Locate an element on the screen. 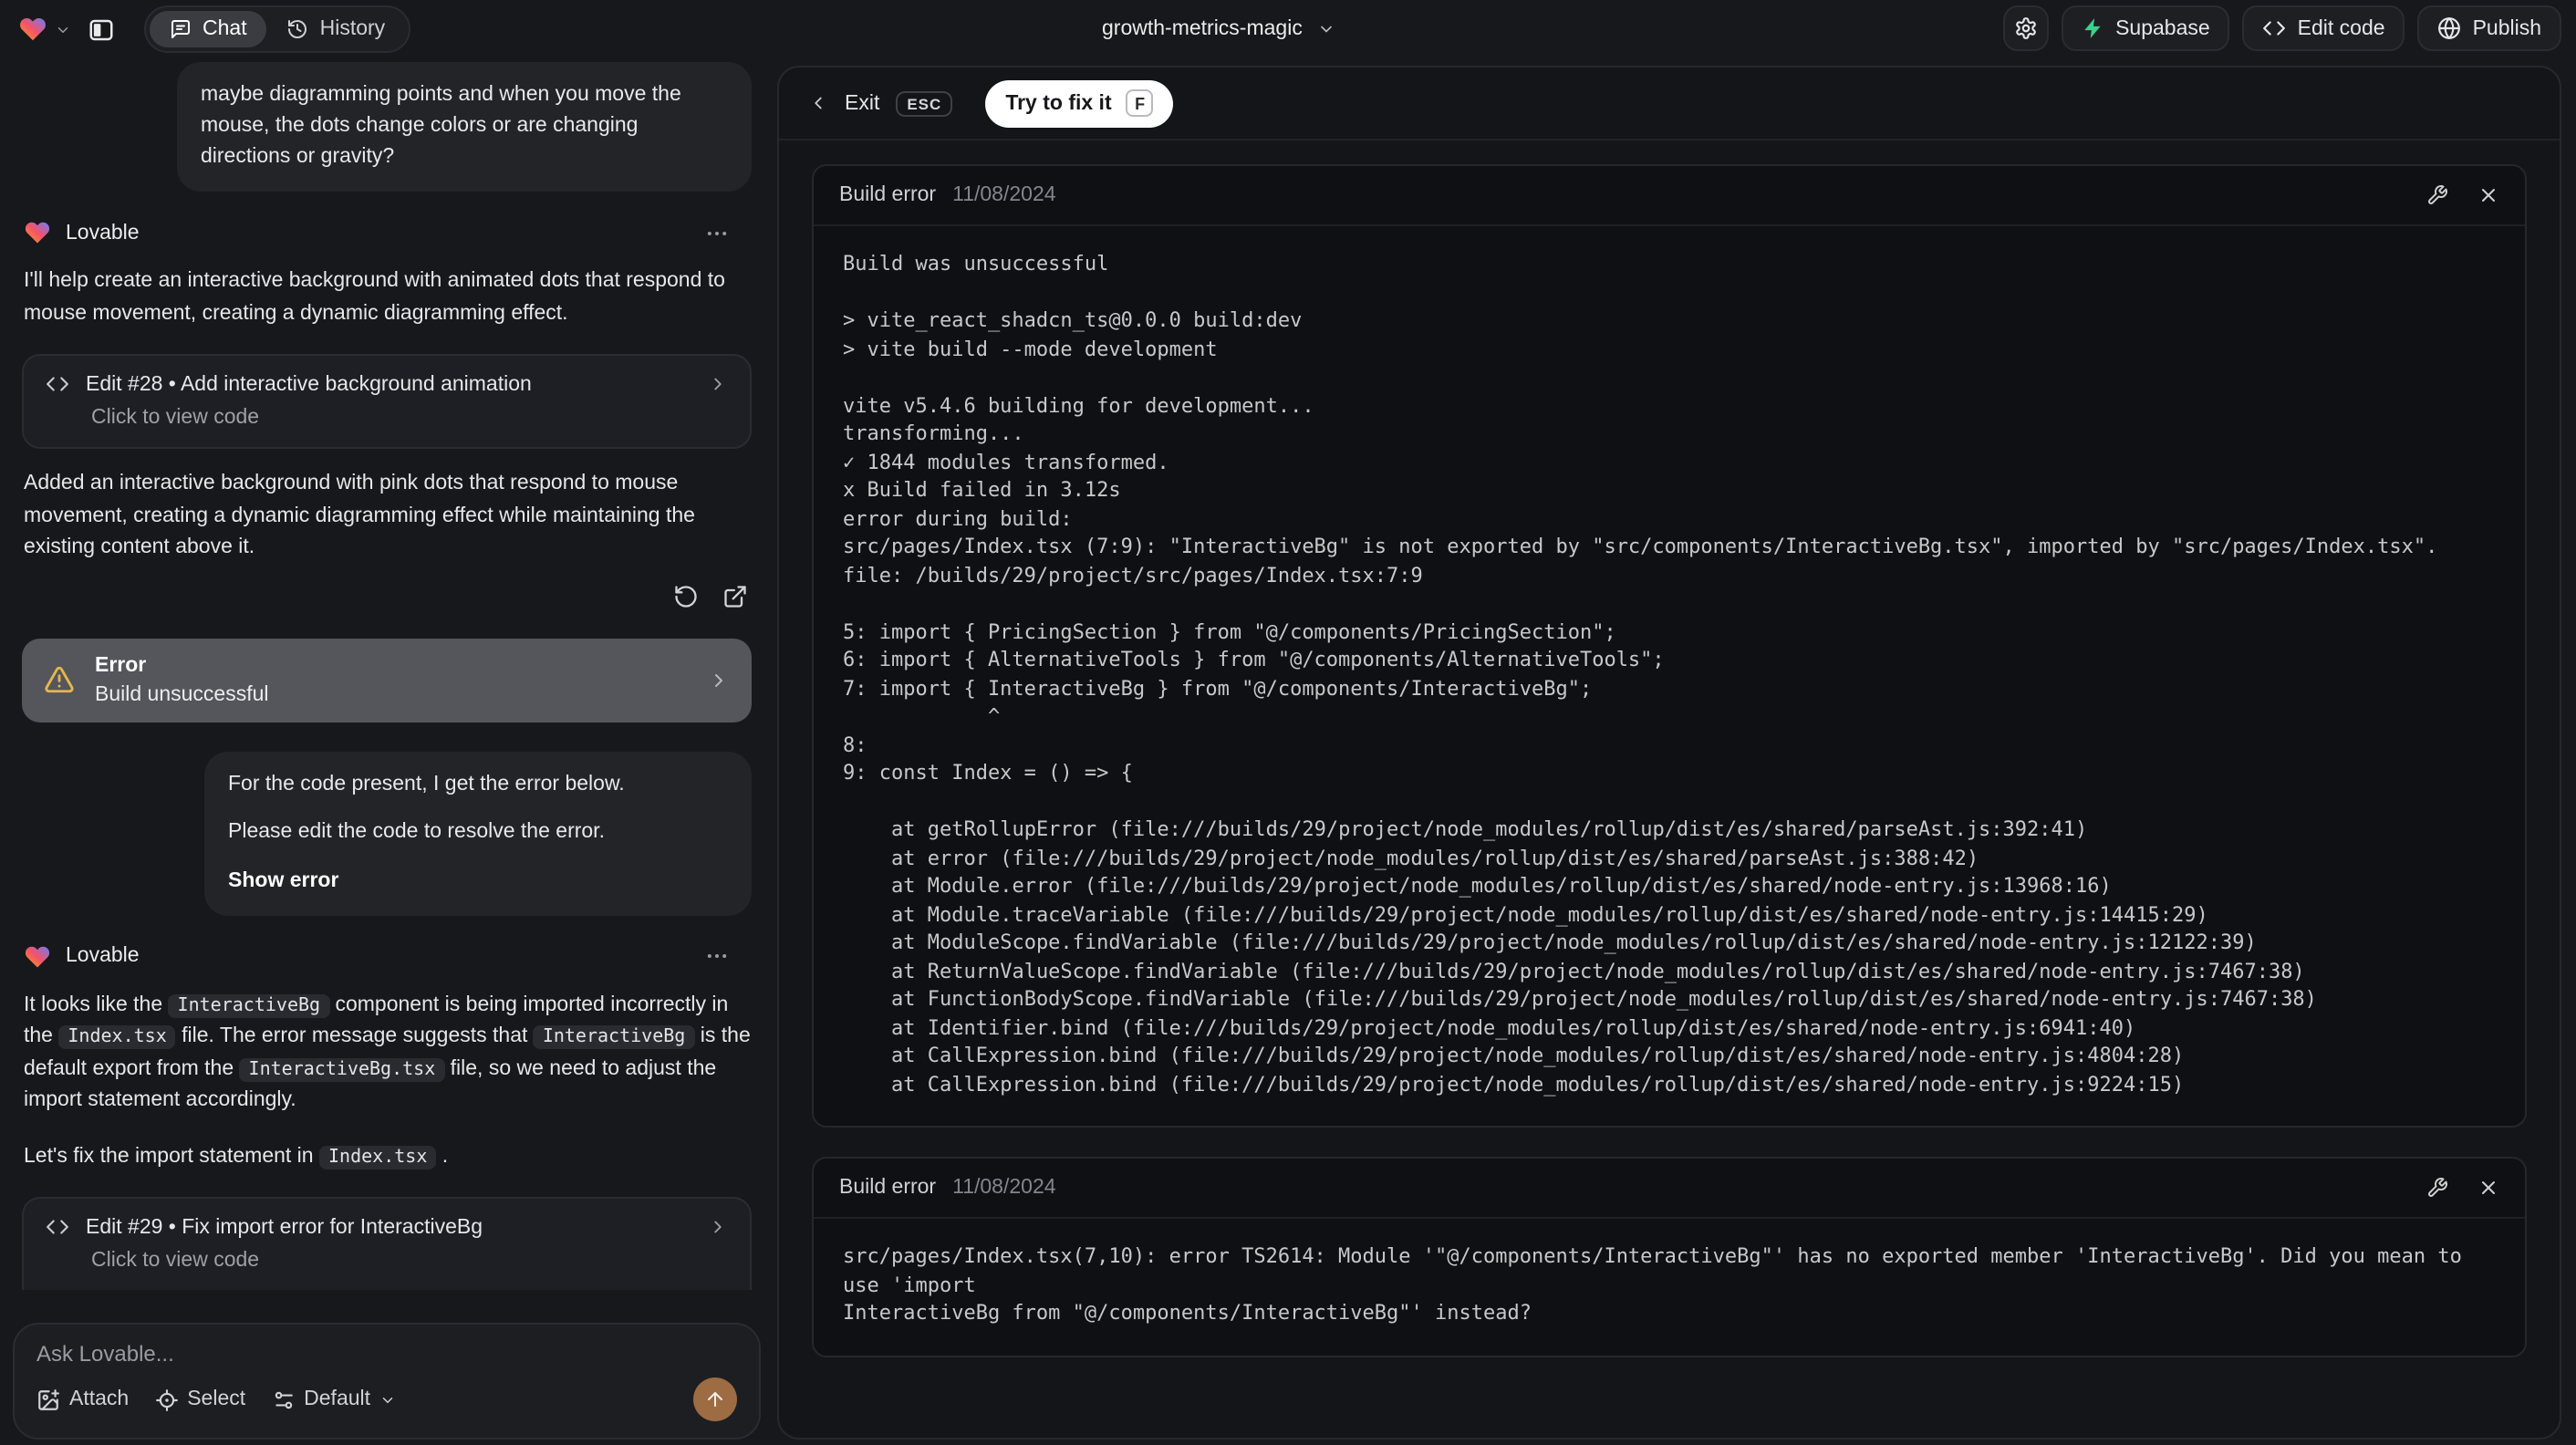 The width and height of the screenshot is (2576, 1445). exit-button: Exit ESC is located at coordinates (880, 103).